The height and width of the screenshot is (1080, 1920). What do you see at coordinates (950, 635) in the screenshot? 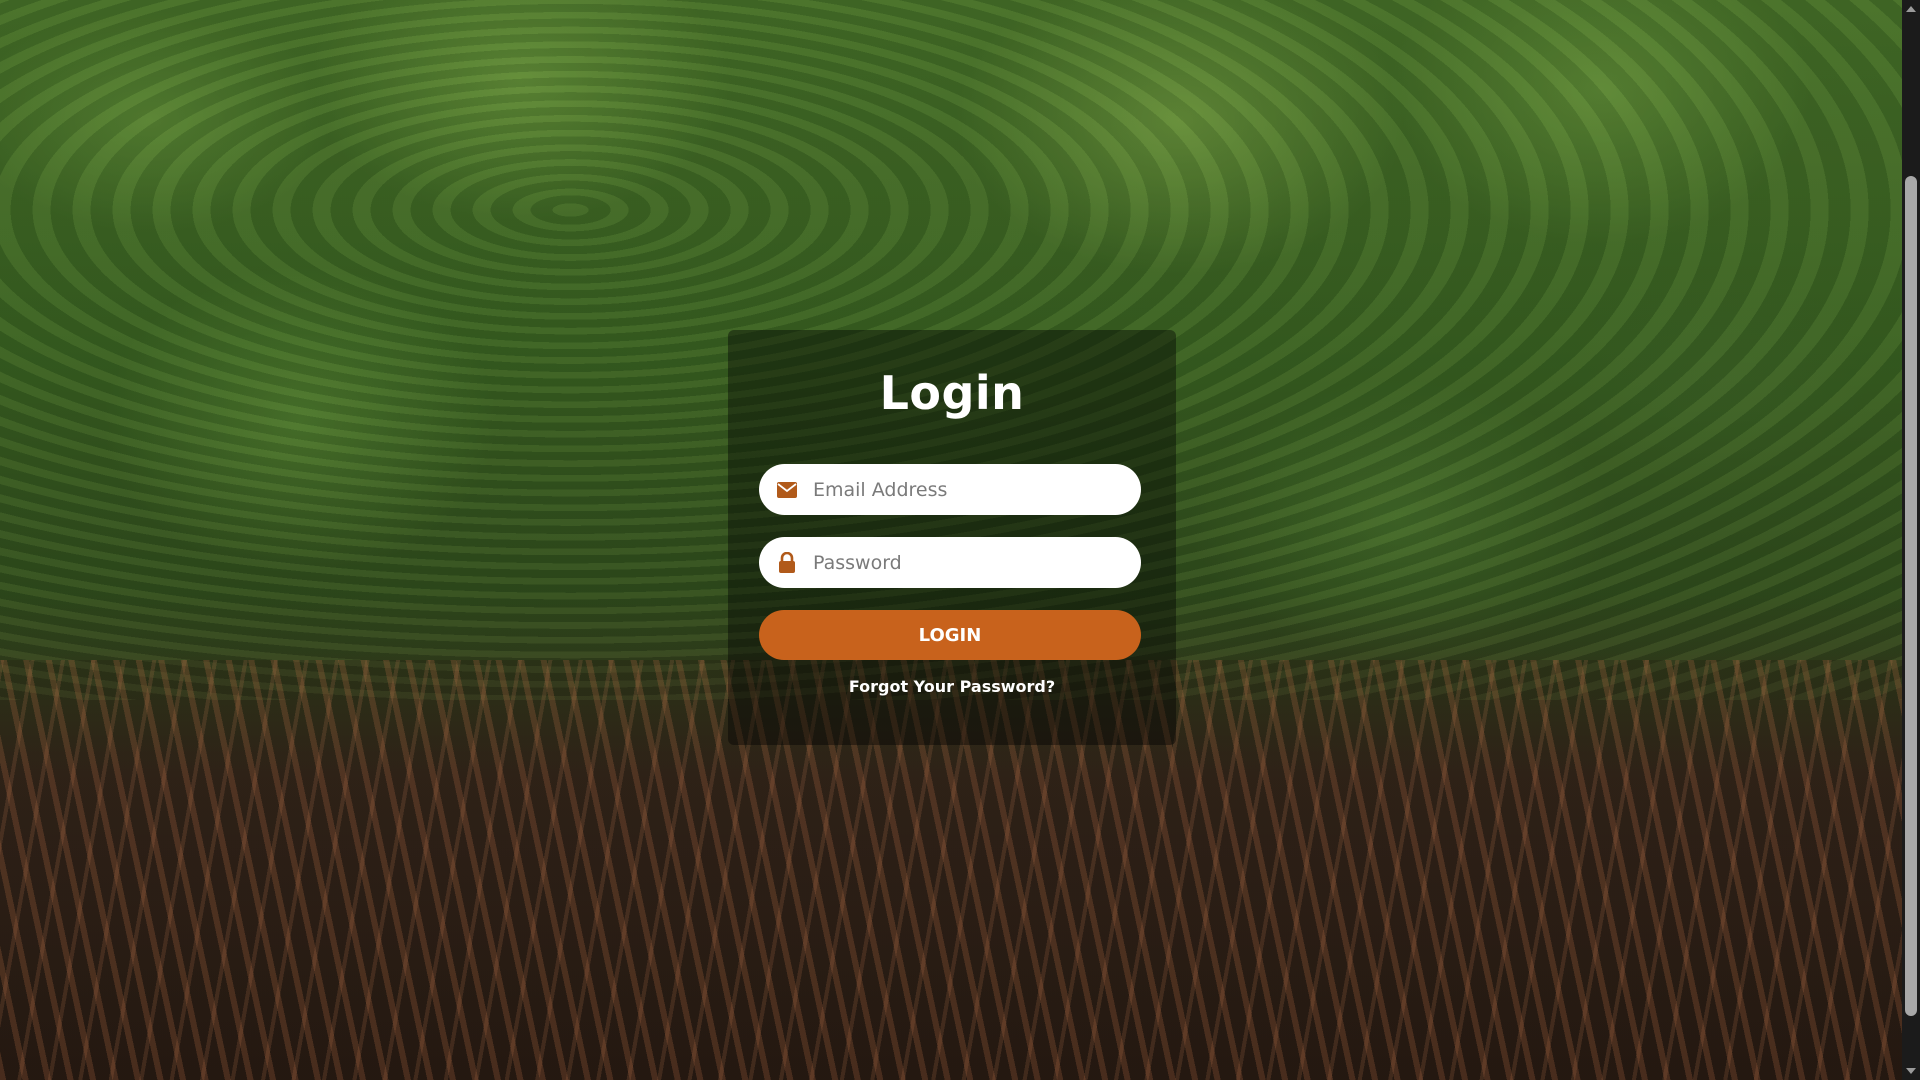
I see `login-button: LOGIN` at bounding box center [950, 635].